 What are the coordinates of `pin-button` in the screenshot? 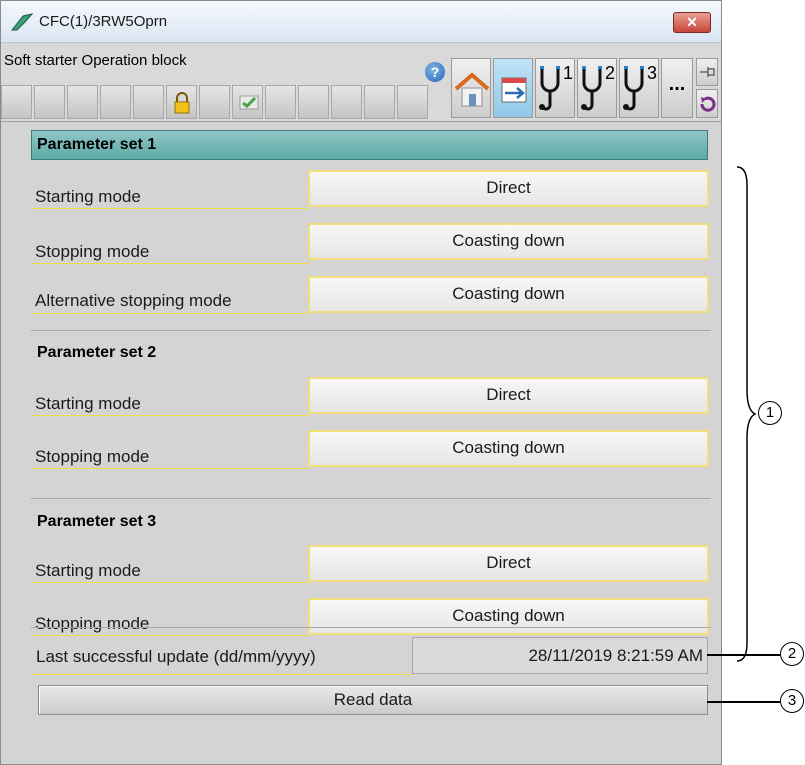 It's located at (707, 72).